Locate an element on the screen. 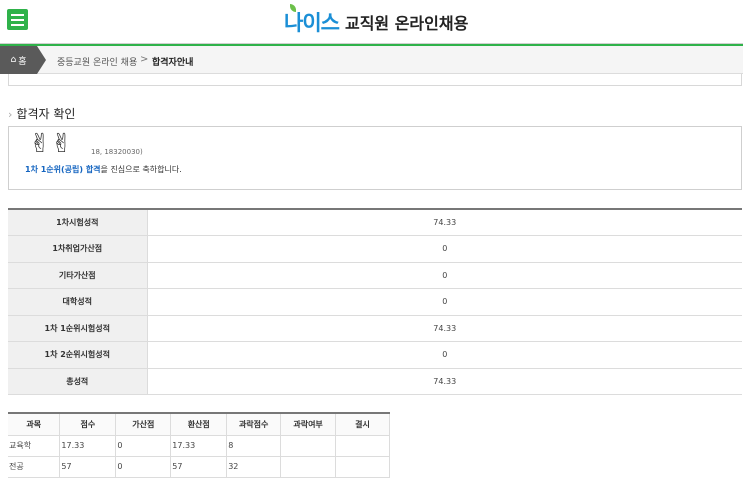  table-row: 전공 57 0 57 32 is located at coordinates (199, 466).